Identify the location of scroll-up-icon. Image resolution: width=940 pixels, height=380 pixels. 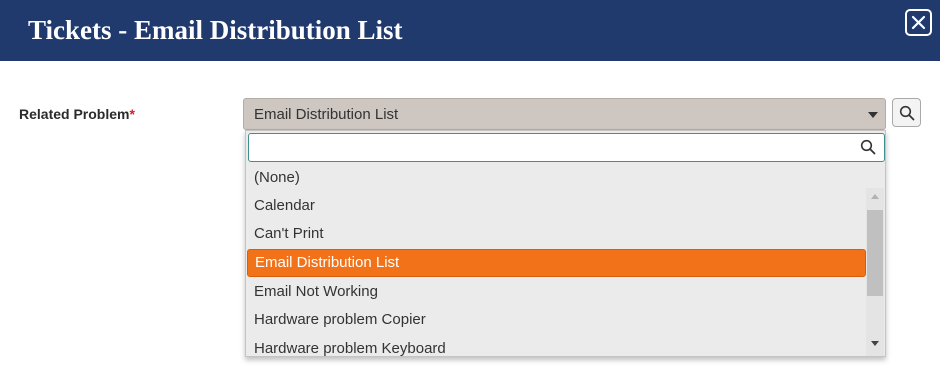
(875, 196).